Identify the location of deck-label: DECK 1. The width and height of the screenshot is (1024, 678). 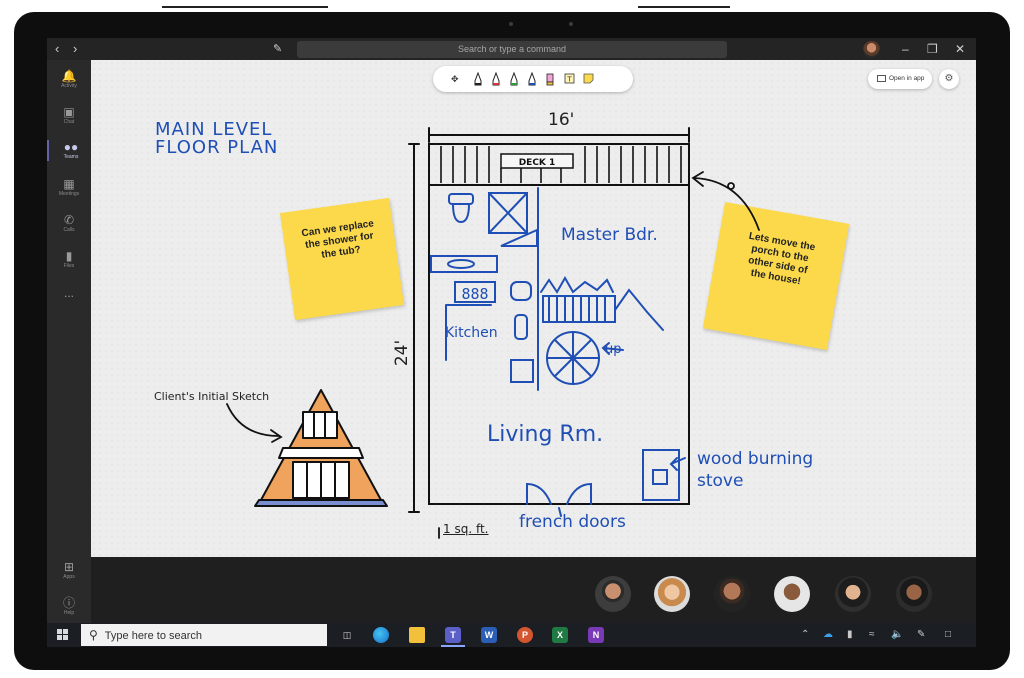
(537, 163).